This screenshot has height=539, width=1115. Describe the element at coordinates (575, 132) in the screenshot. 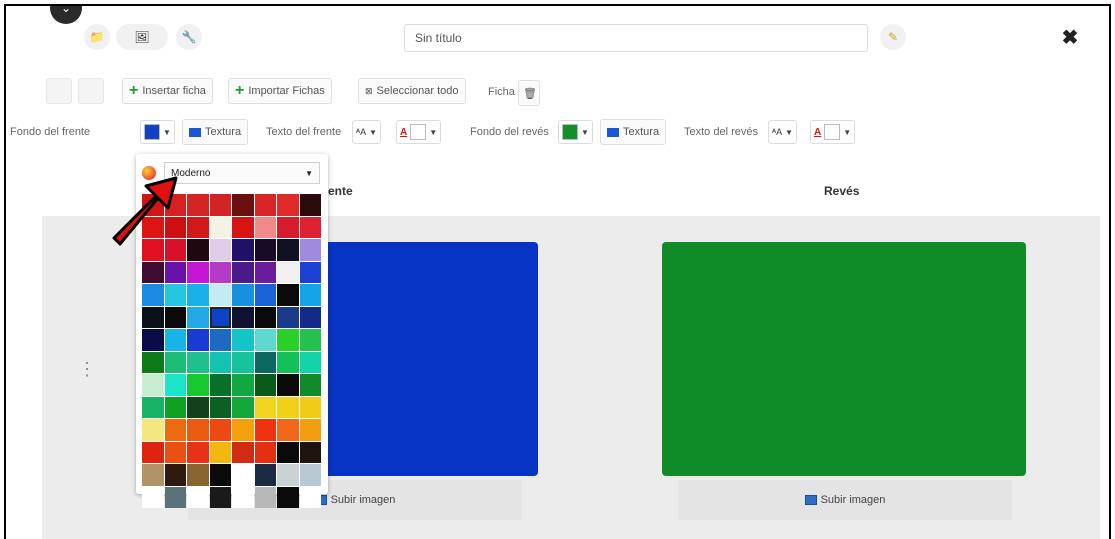

I see `back-bg-color-button: ▼` at that location.